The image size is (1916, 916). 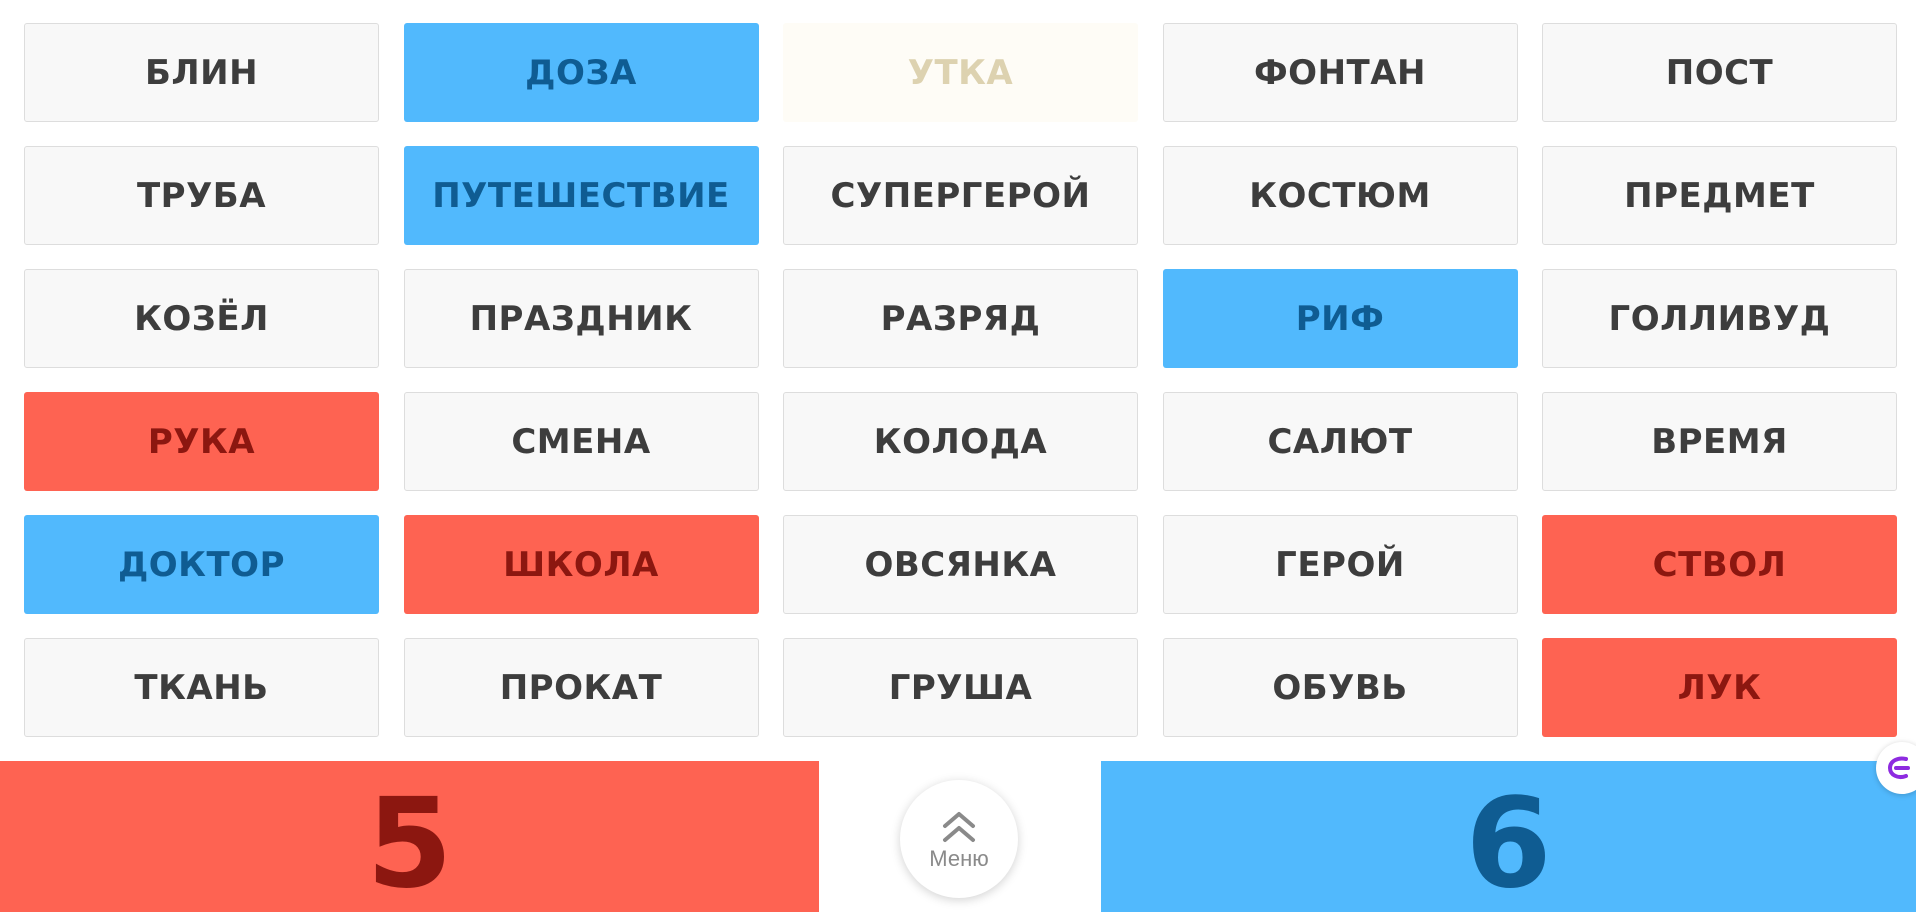 I want to click on word-card: ШКОЛА, so click(x=581, y=564).